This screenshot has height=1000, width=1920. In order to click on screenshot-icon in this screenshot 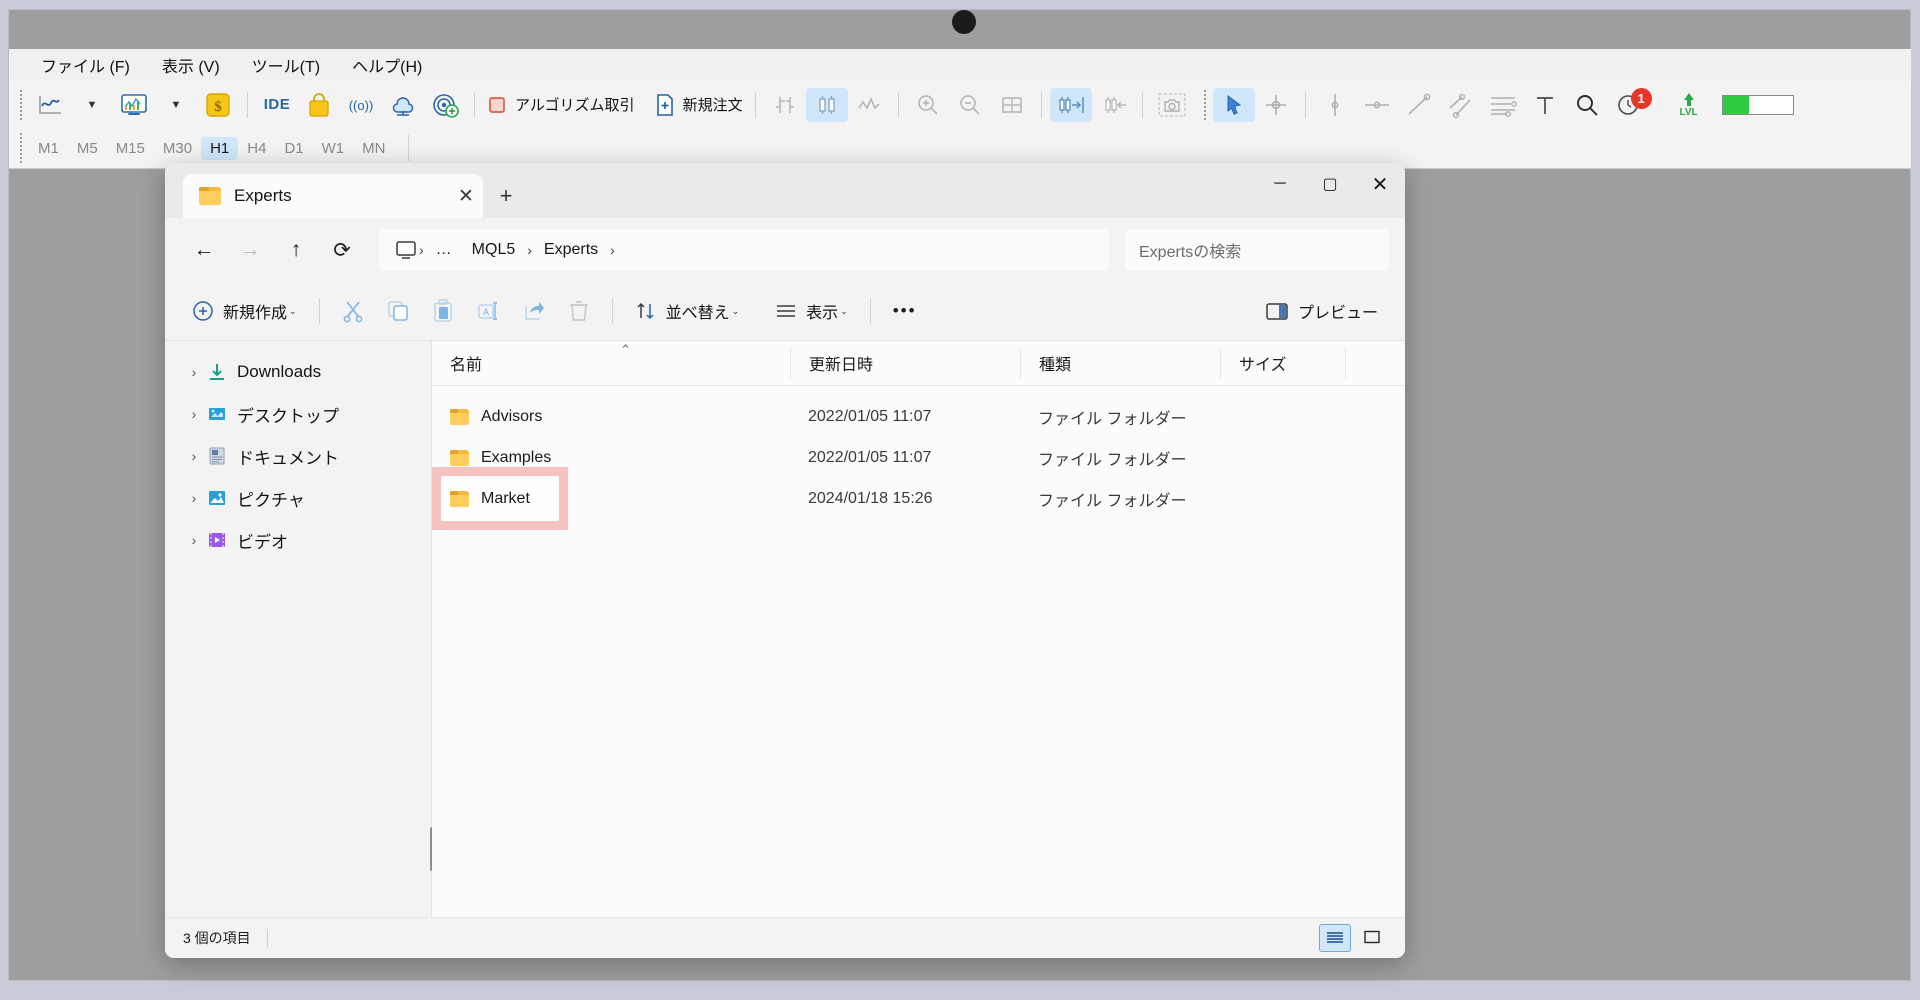, I will do `click(1172, 105)`.